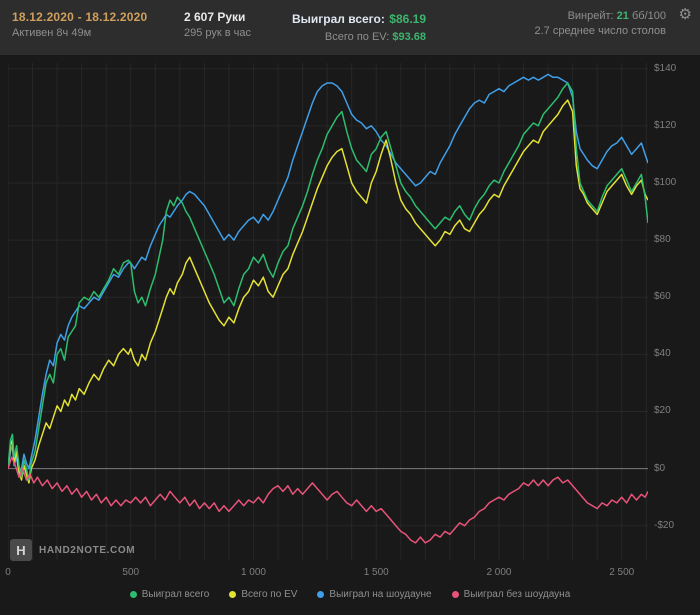 The height and width of the screenshot is (615, 700). I want to click on active-time: Активен 8ч 49м, so click(52, 33).